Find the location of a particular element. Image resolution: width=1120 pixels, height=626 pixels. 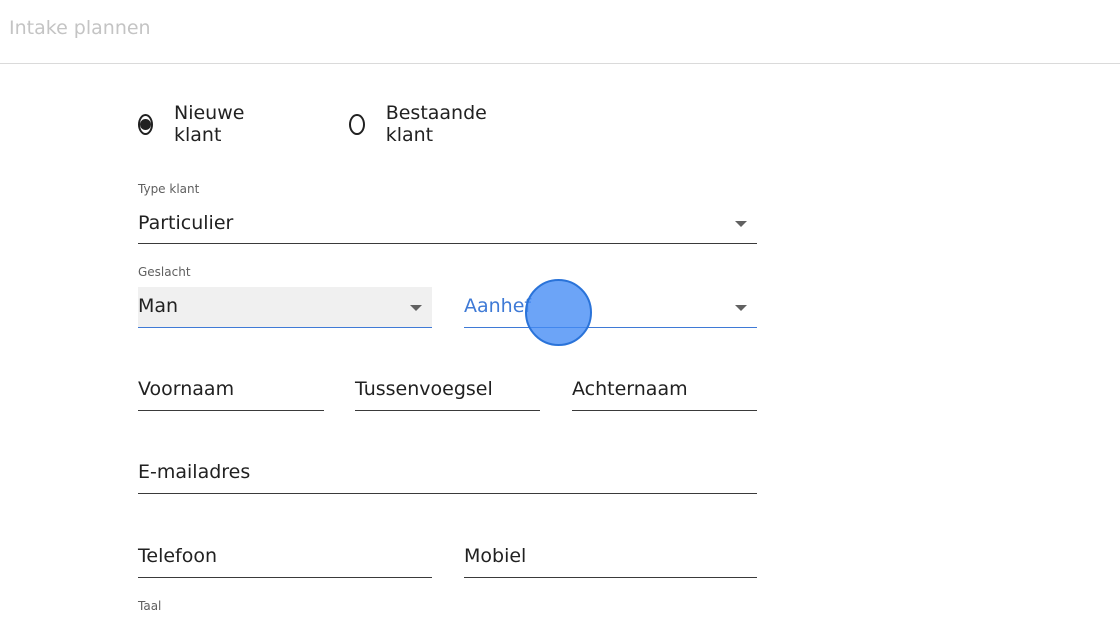

mobiel-input: Mobiel is located at coordinates (610, 557).